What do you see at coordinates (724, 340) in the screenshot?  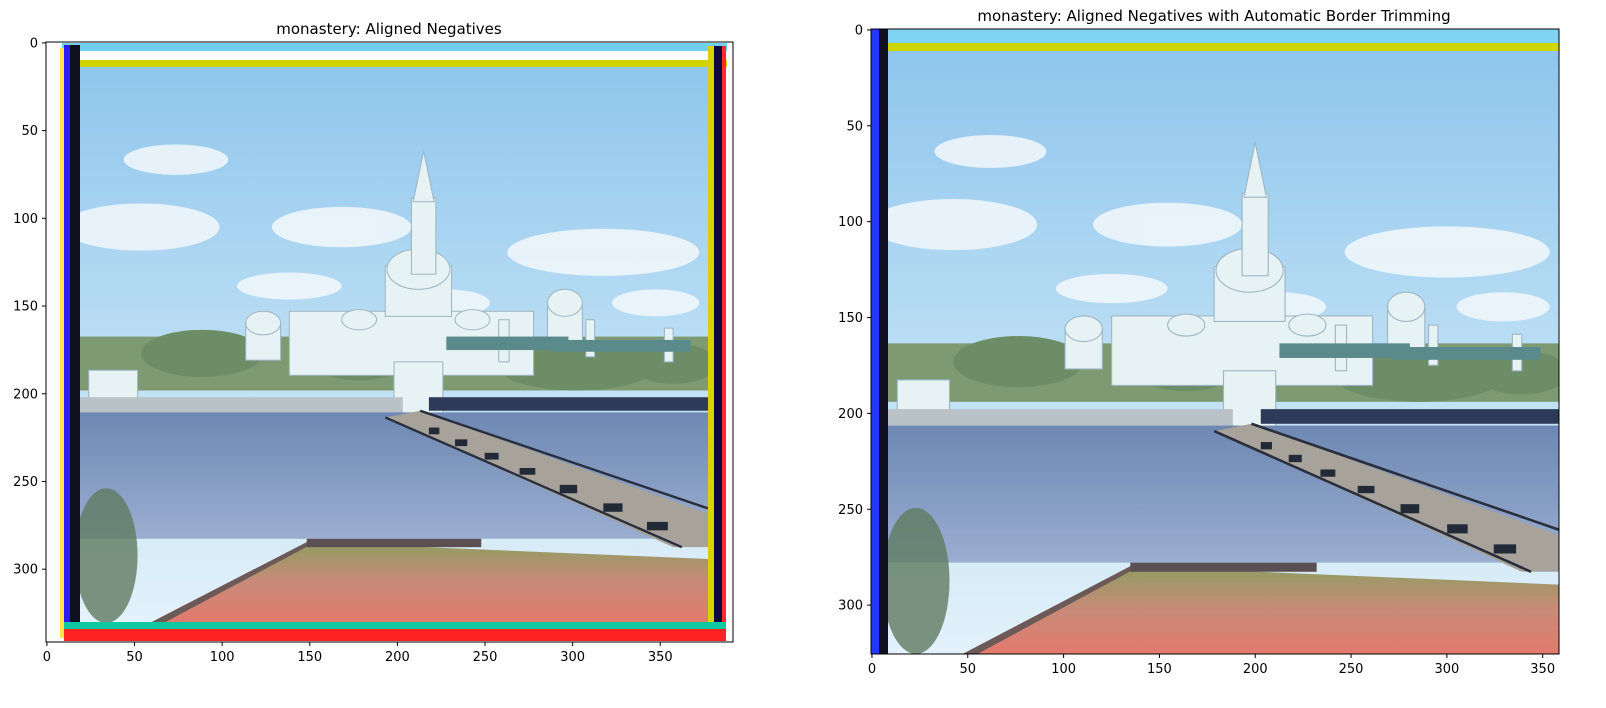 I see `border-strip-red-right` at bounding box center [724, 340].